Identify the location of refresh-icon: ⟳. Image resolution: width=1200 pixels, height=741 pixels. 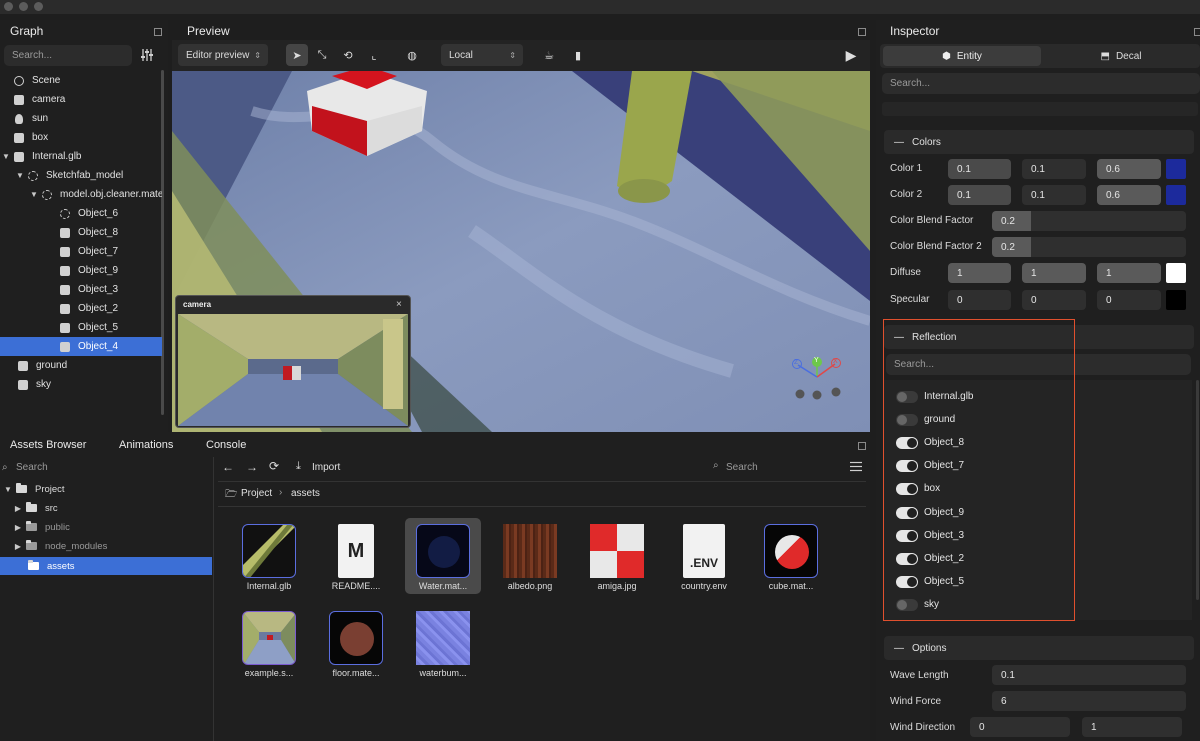
(274, 466).